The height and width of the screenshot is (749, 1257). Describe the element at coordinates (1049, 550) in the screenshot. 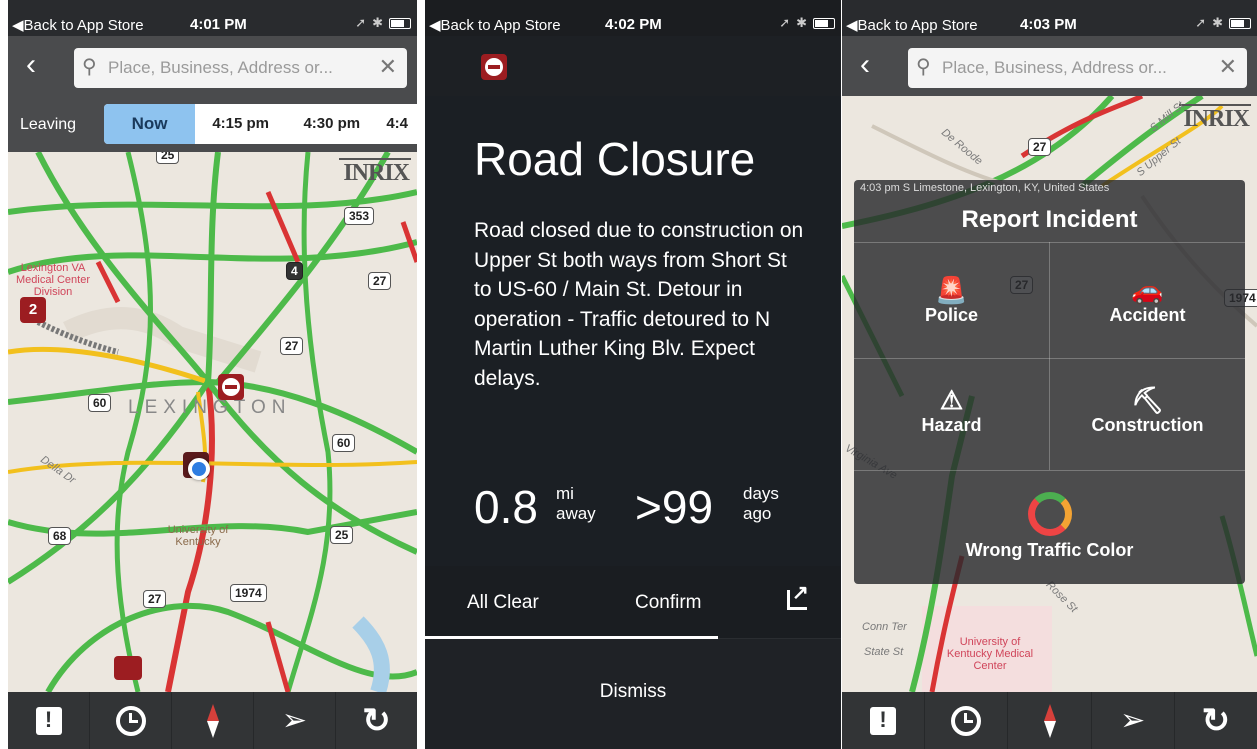

I see `report-option-label: Wrong Traffic Color` at that location.